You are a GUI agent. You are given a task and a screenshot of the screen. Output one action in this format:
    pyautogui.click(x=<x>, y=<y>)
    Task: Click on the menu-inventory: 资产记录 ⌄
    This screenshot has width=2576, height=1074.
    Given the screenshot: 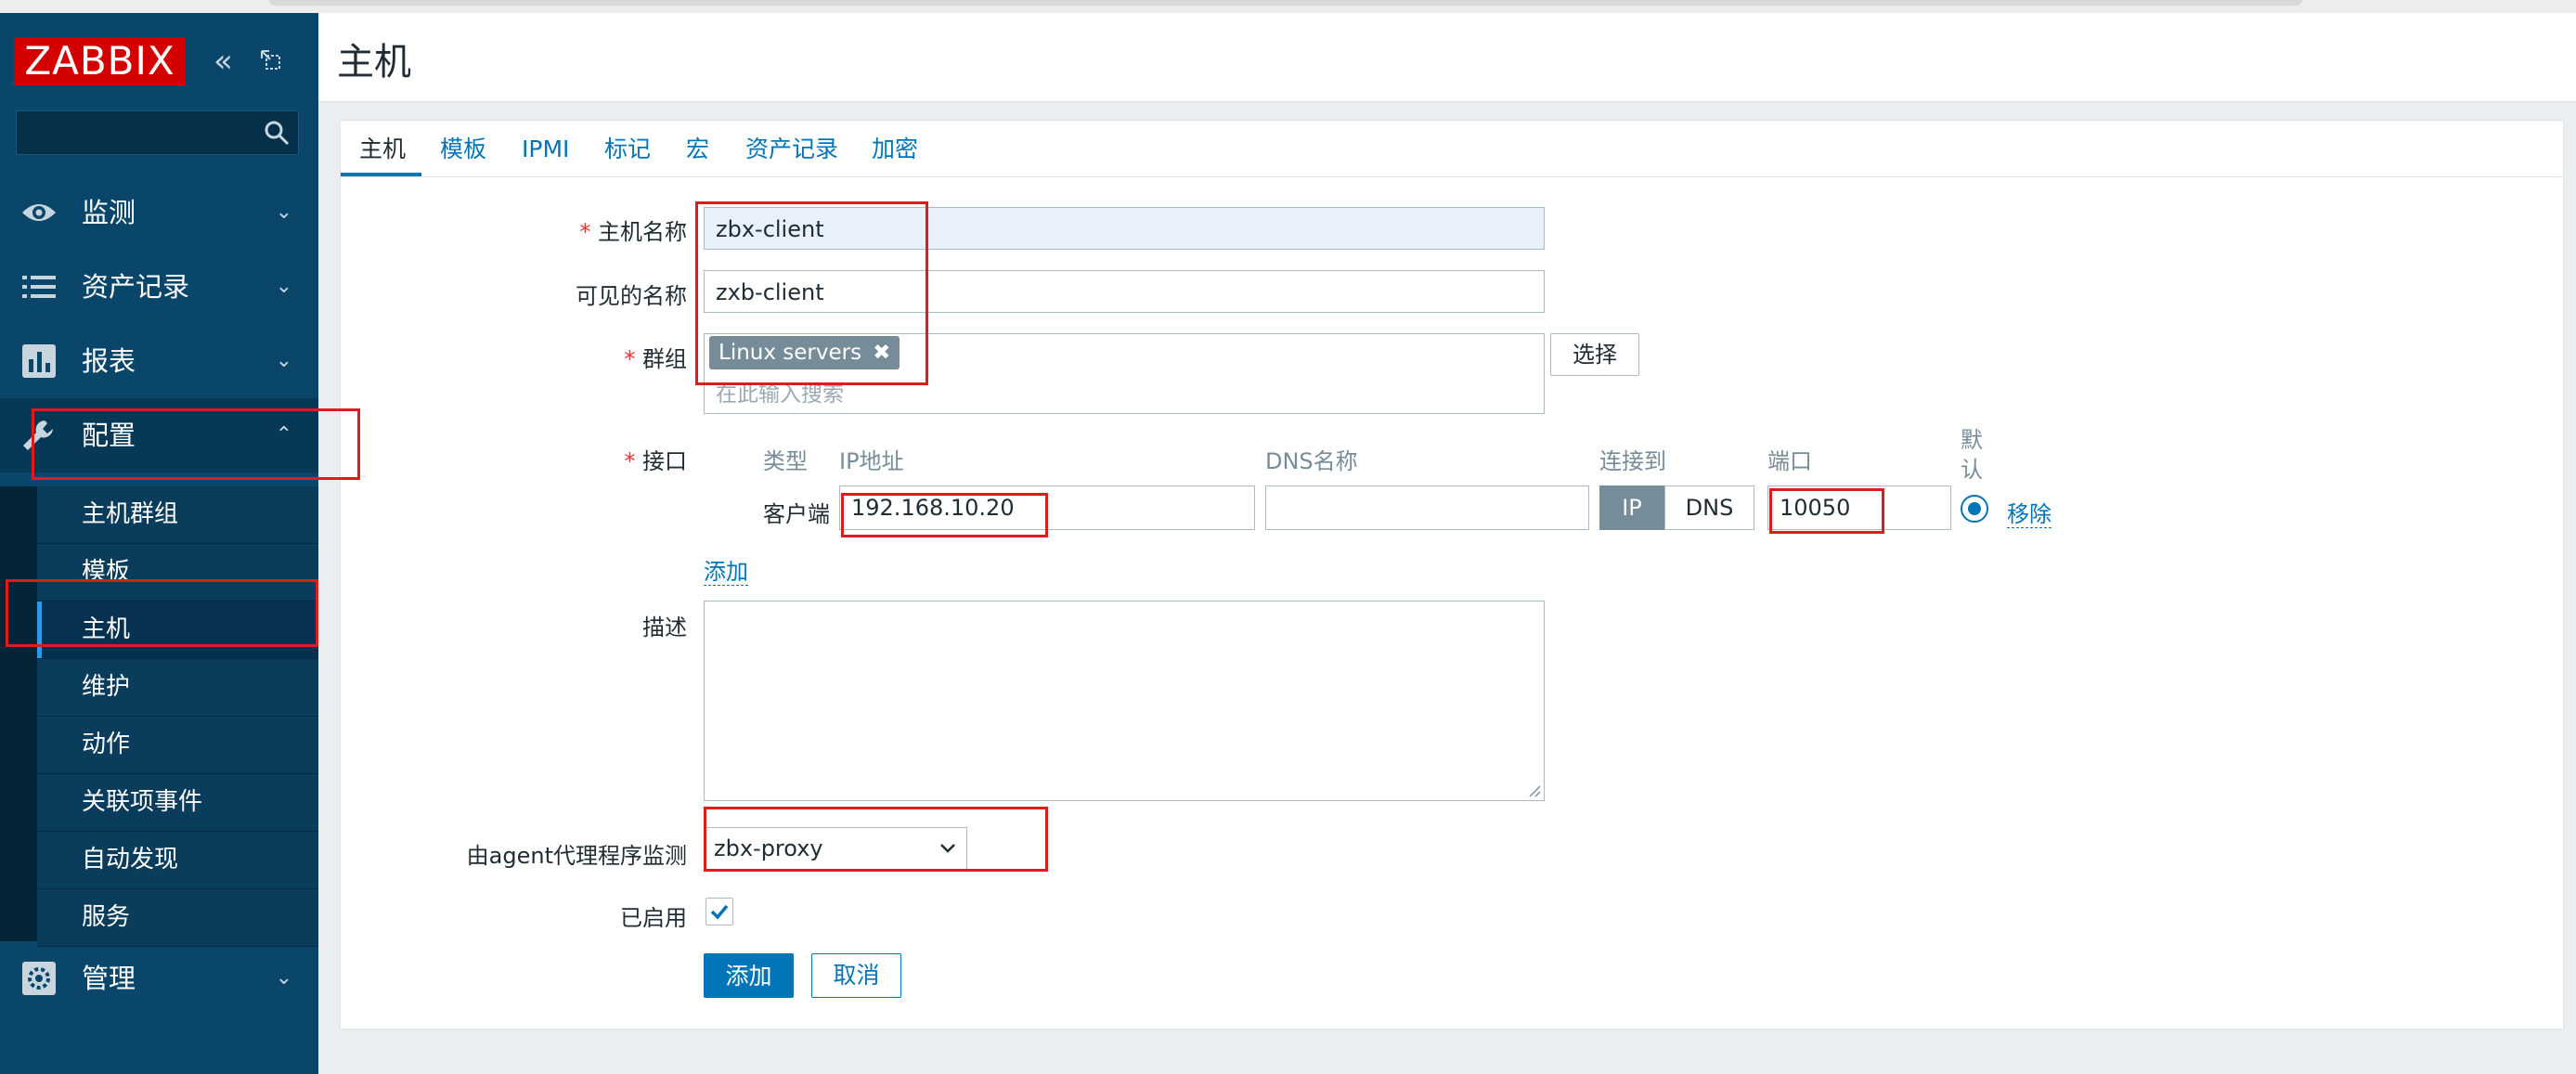 What is the action you would take?
    pyautogui.click(x=159, y=287)
    